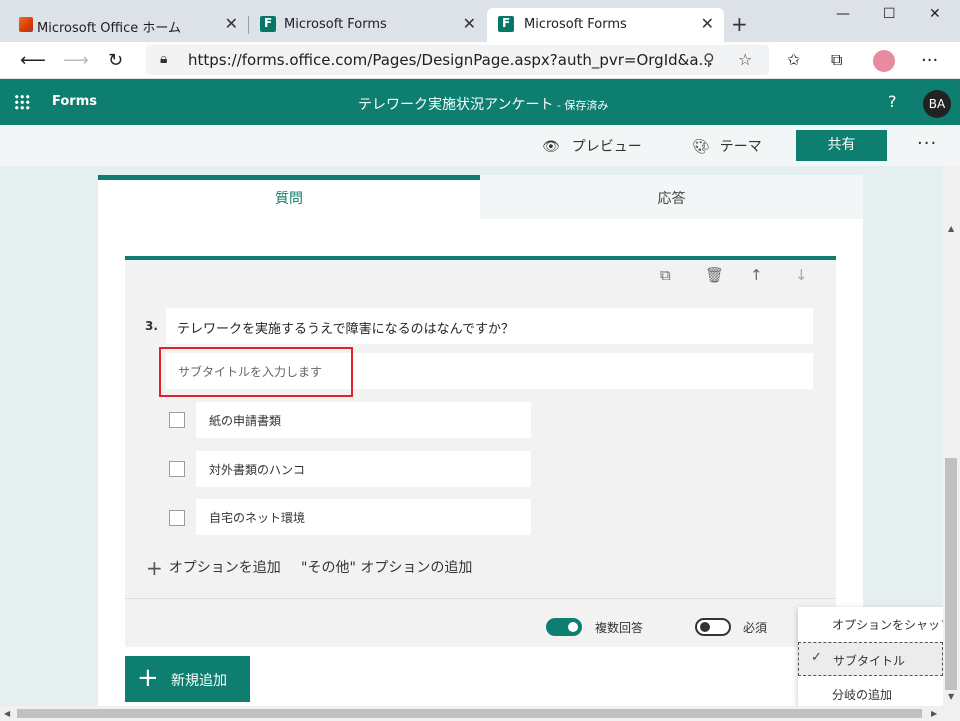  Describe the element at coordinates (456, 105) in the screenshot. I see `form-title-text: テレワーク実施状況アンケート` at that location.